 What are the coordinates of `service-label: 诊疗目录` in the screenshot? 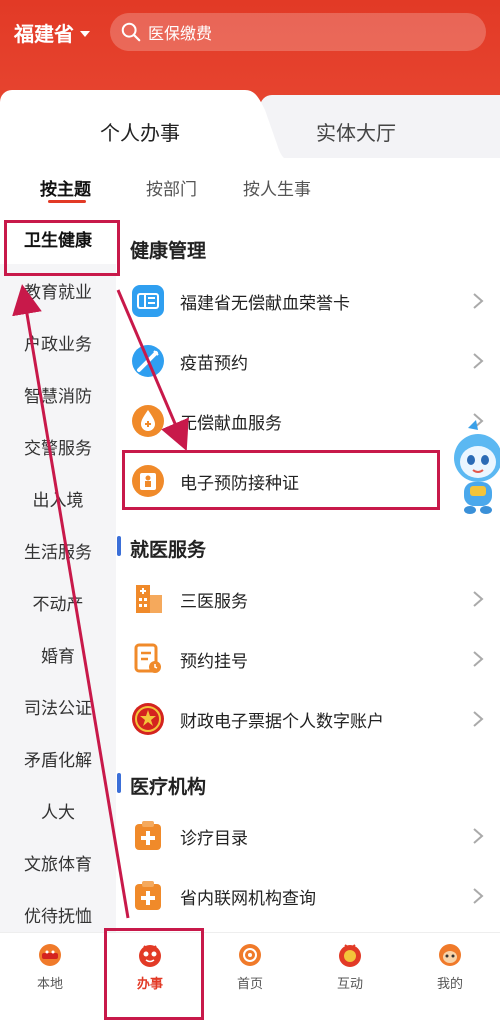 It's located at (214, 838).